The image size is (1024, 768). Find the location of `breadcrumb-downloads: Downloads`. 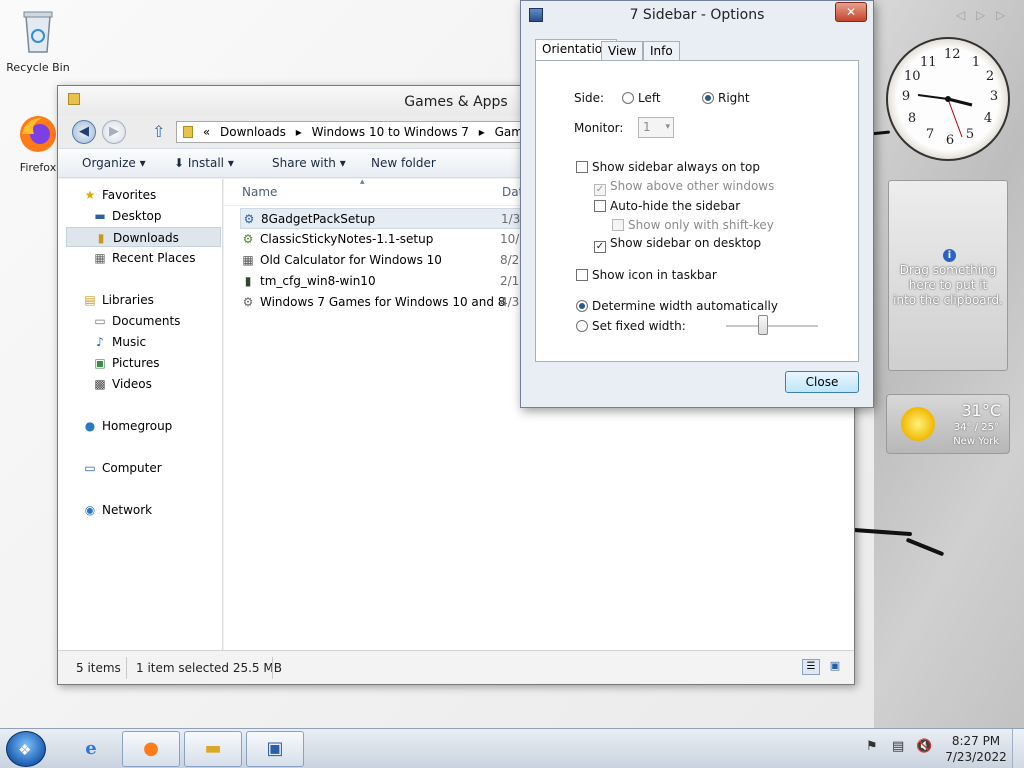

breadcrumb-downloads: Downloads is located at coordinates (253, 132).